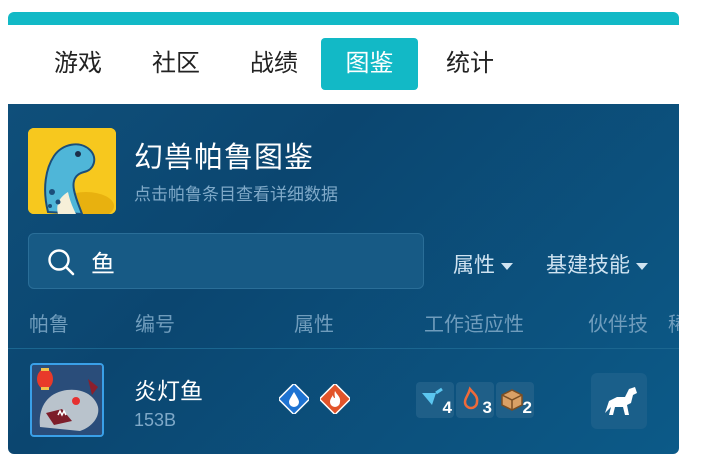 Image resolution: width=702 pixels, height=466 pixels. Describe the element at coordinates (474, 265) in the screenshot. I see `attribute-filter-label: 属性` at that location.